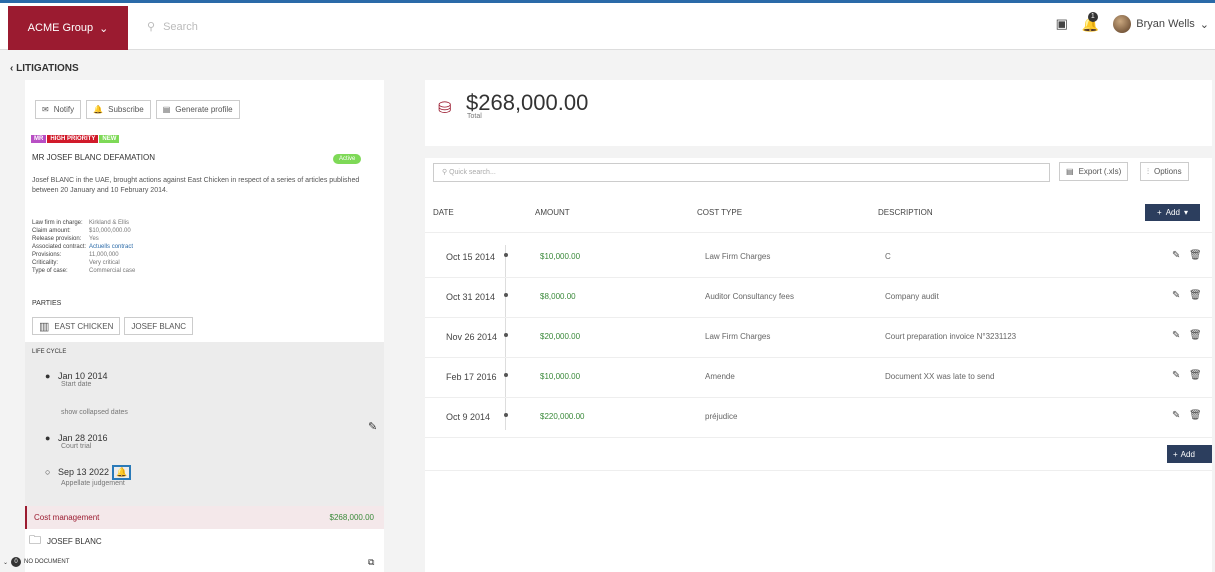 The height and width of the screenshot is (572, 1215). What do you see at coordinates (76, 384) in the screenshot?
I see `lifecycle-label: Start date` at bounding box center [76, 384].